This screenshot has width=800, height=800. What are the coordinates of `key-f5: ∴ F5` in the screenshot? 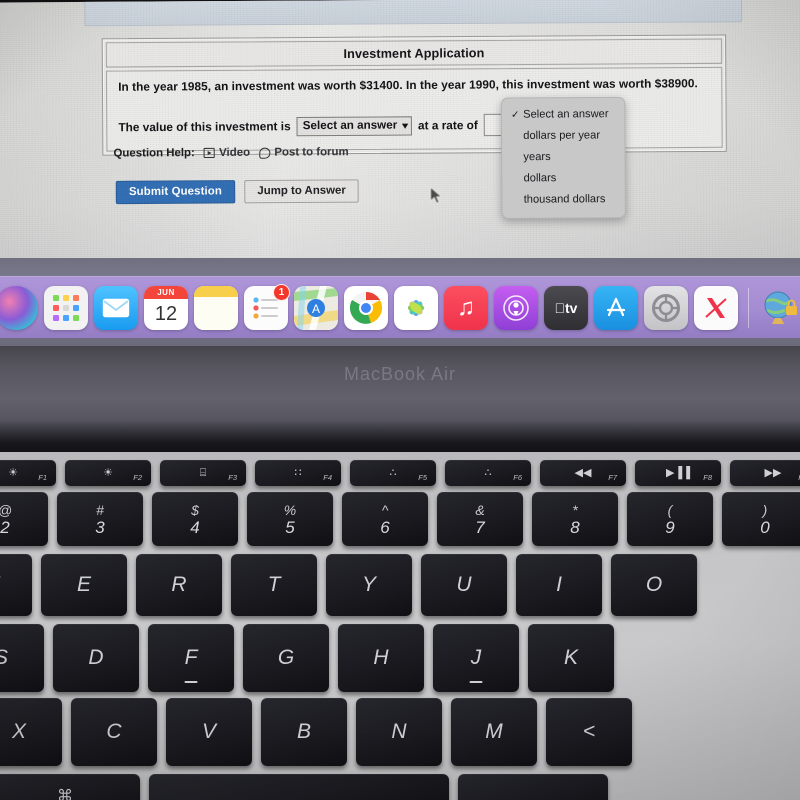 It's located at (393, 473).